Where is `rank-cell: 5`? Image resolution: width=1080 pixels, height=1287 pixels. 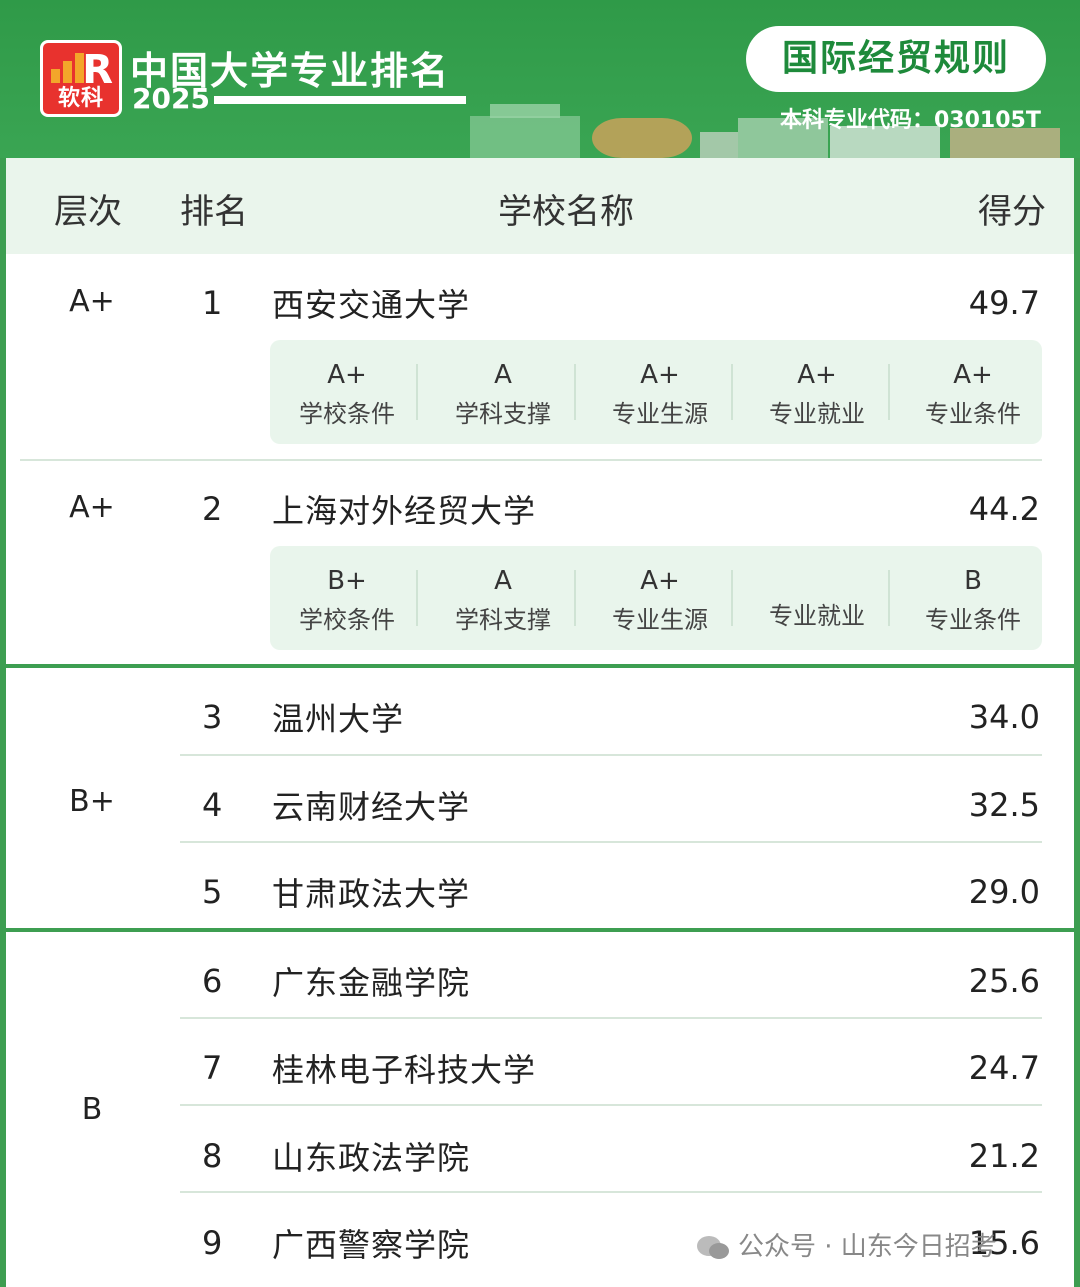
rank-cell: 5 is located at coordinates (212, 892).